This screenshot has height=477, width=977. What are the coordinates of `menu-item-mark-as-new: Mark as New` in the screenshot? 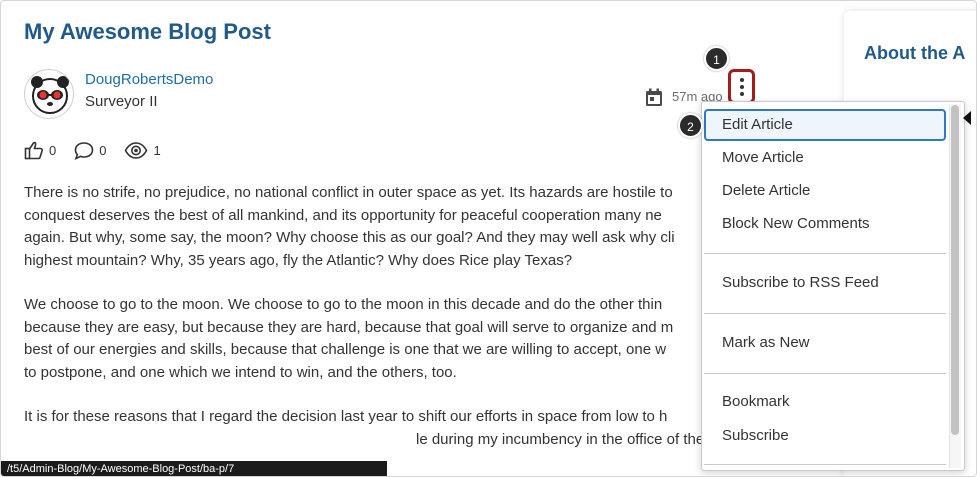 It's located at (825, 343).